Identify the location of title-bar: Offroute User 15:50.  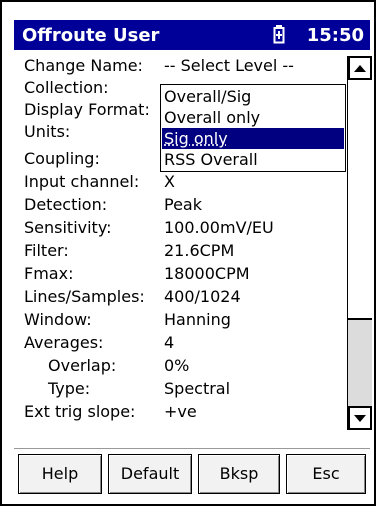
(192, 35).